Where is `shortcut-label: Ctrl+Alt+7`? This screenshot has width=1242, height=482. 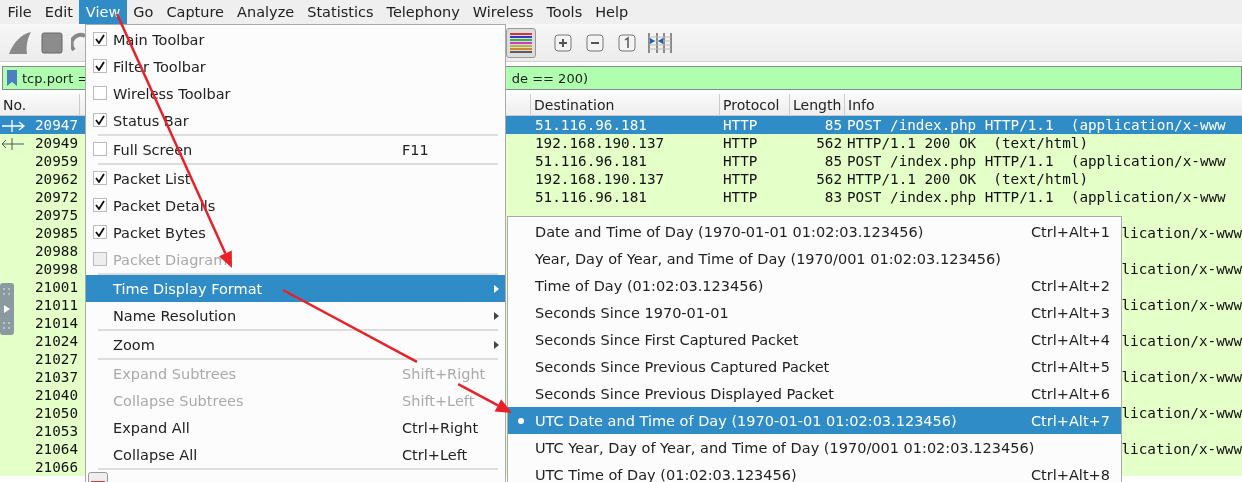 shortcut-label: Ctrl+Alt+7 is located at coordinates (1070, 420).